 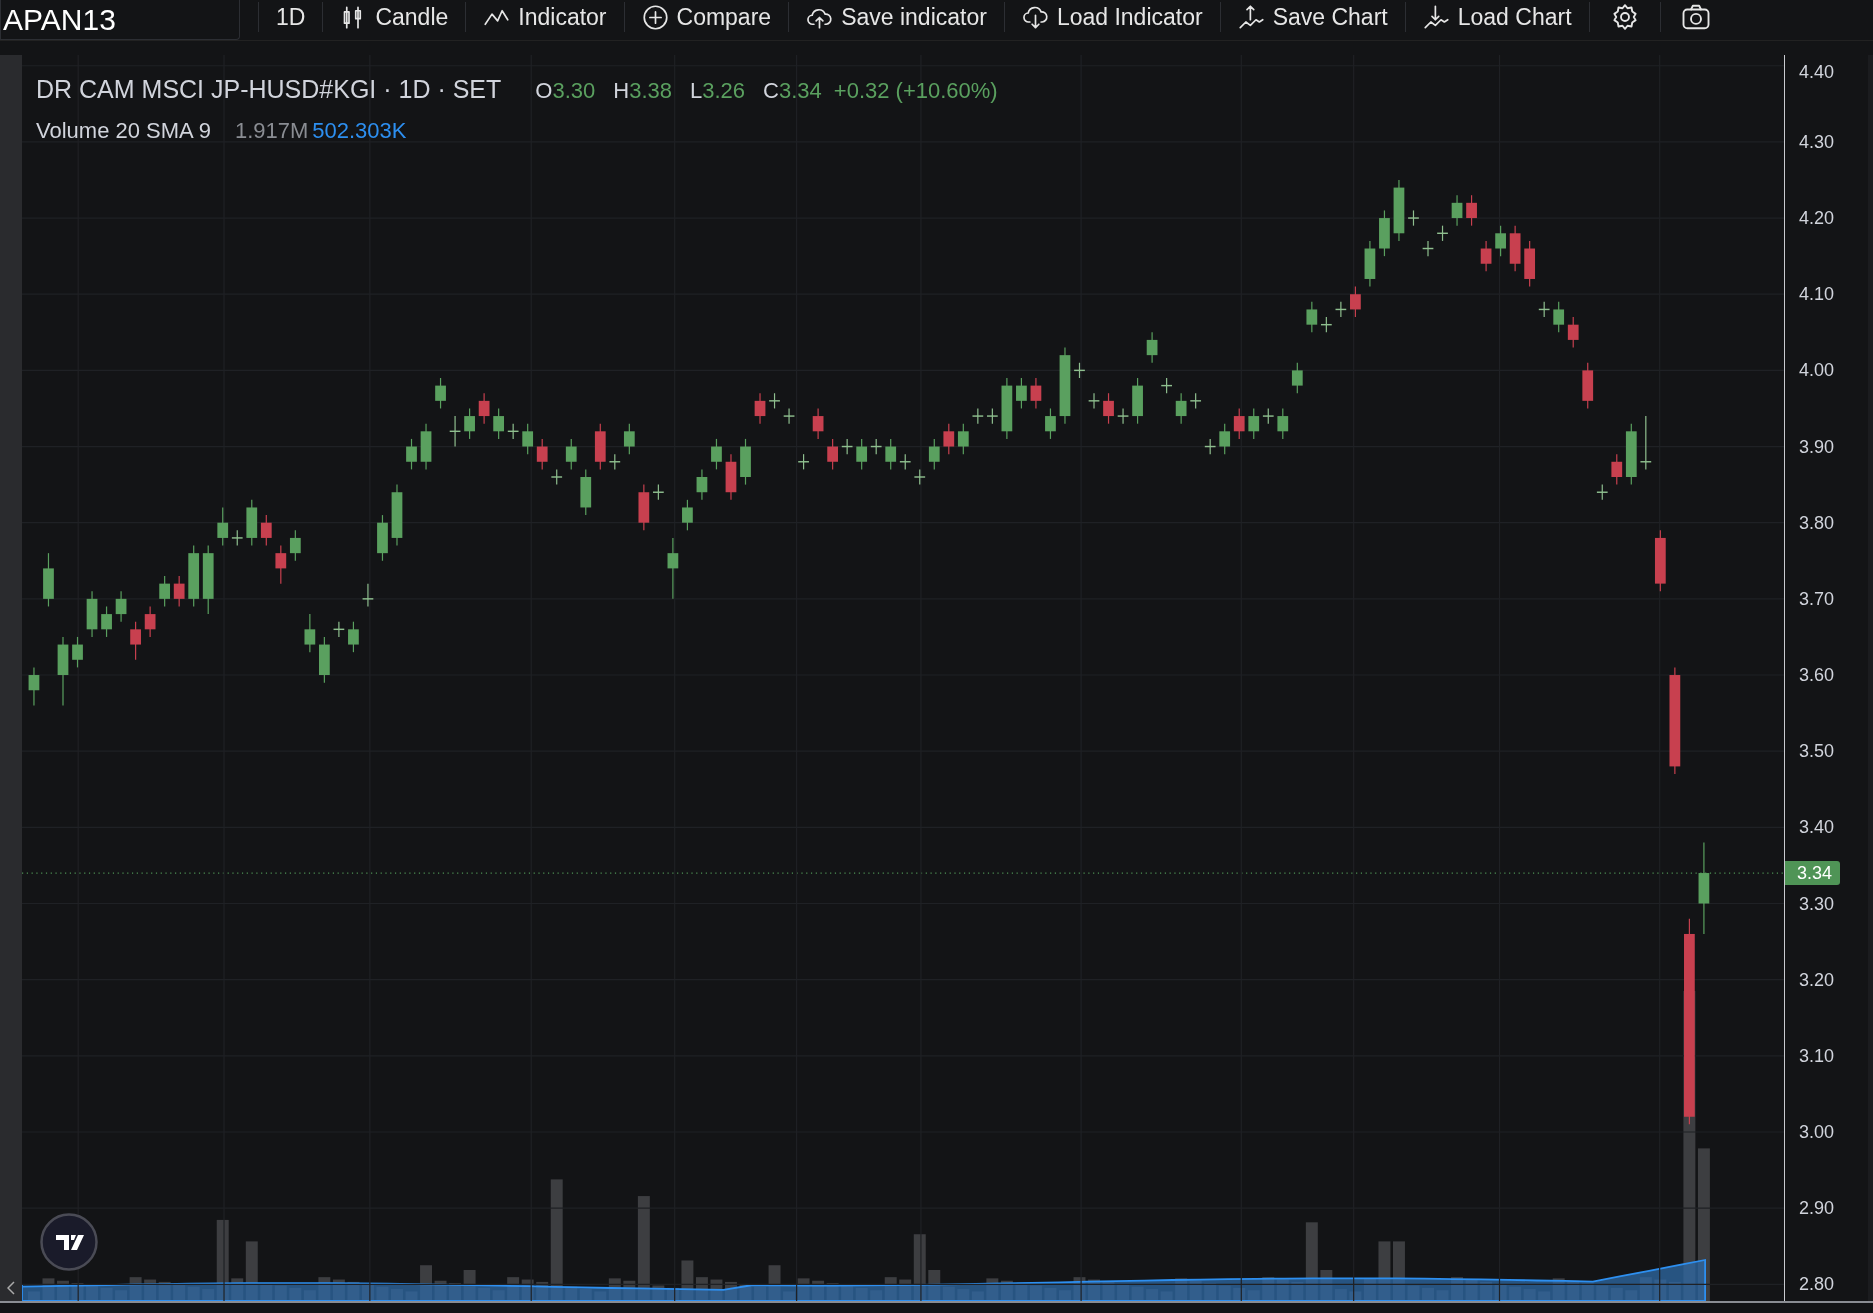 What do you see at coordinates (706, 17) in the screenshot?
I see `compare-button: Compare` at bounding box center [706, 17].